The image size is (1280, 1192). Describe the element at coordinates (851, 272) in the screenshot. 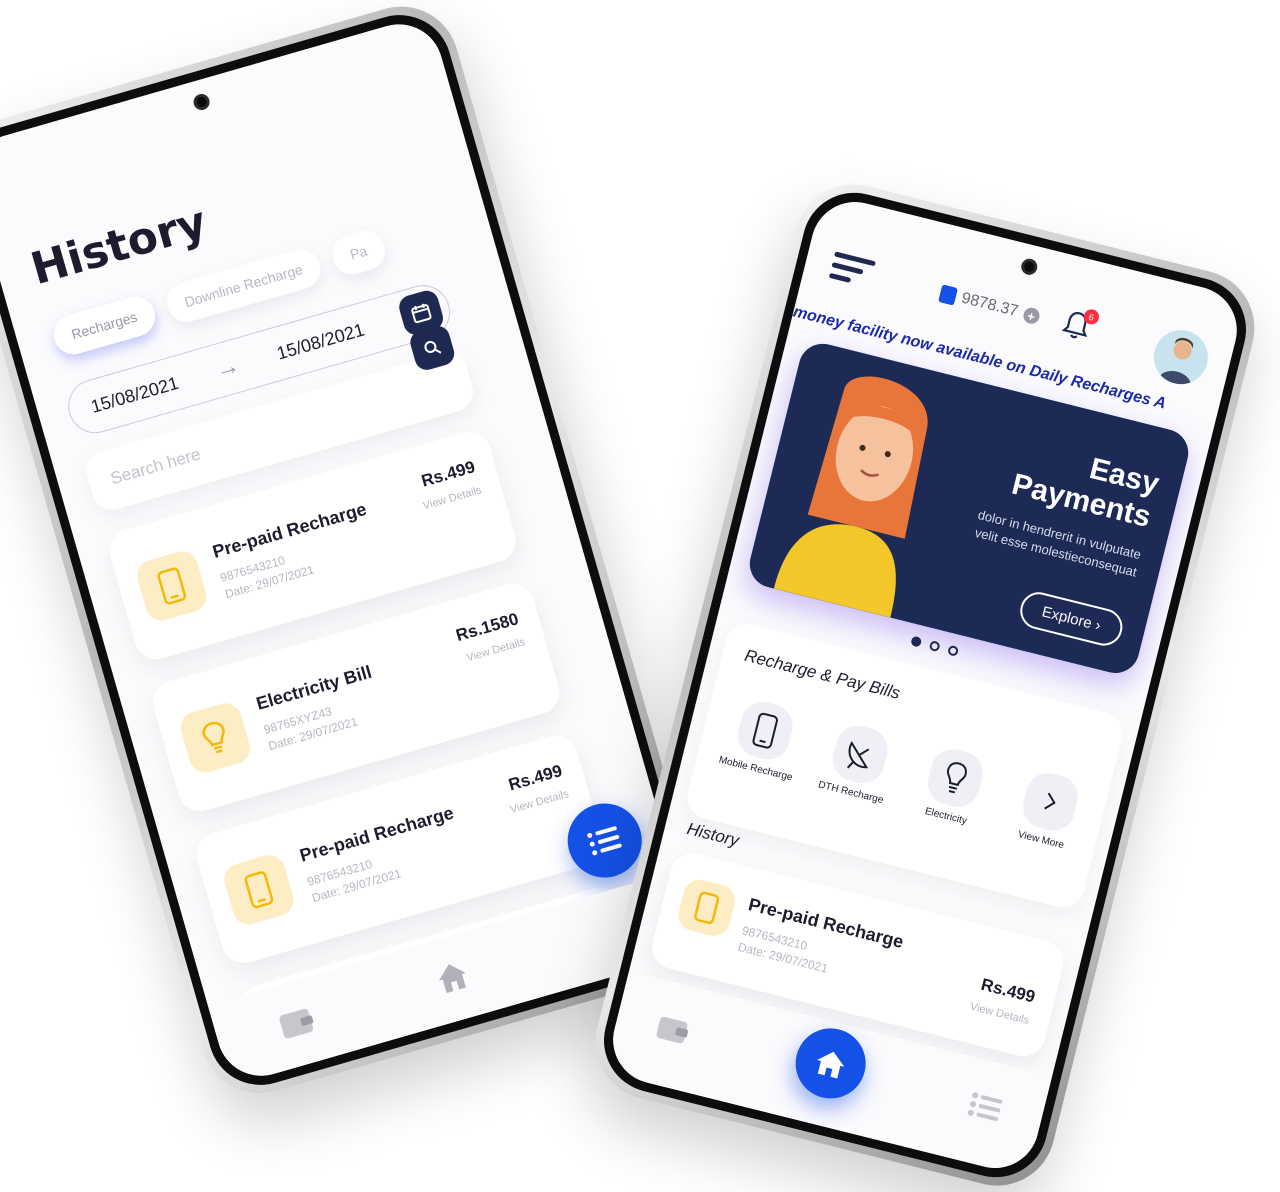

I see `menu-icon` at that location.